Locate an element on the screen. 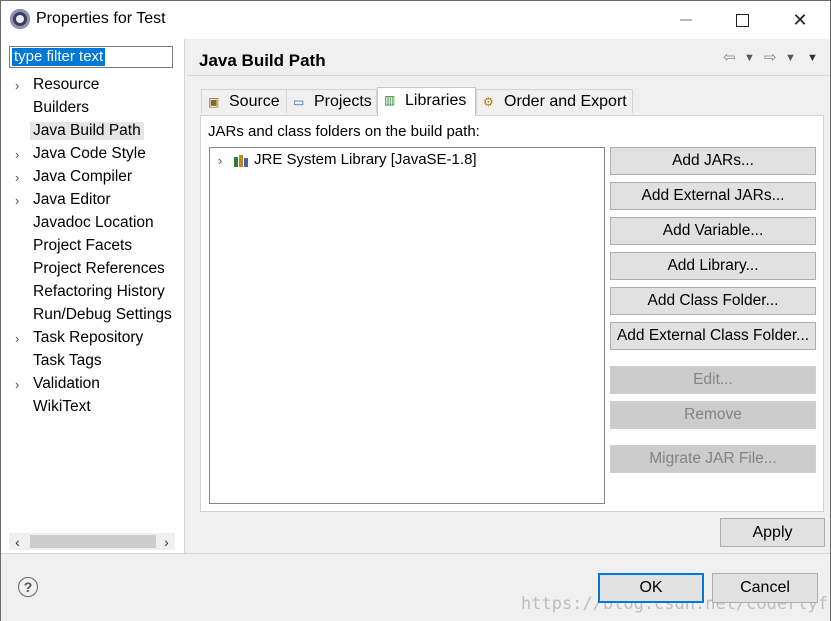 Image resolution: width=831 pixels, height=621 pixels. library-jars-icon is located at coordinates (241, 161).